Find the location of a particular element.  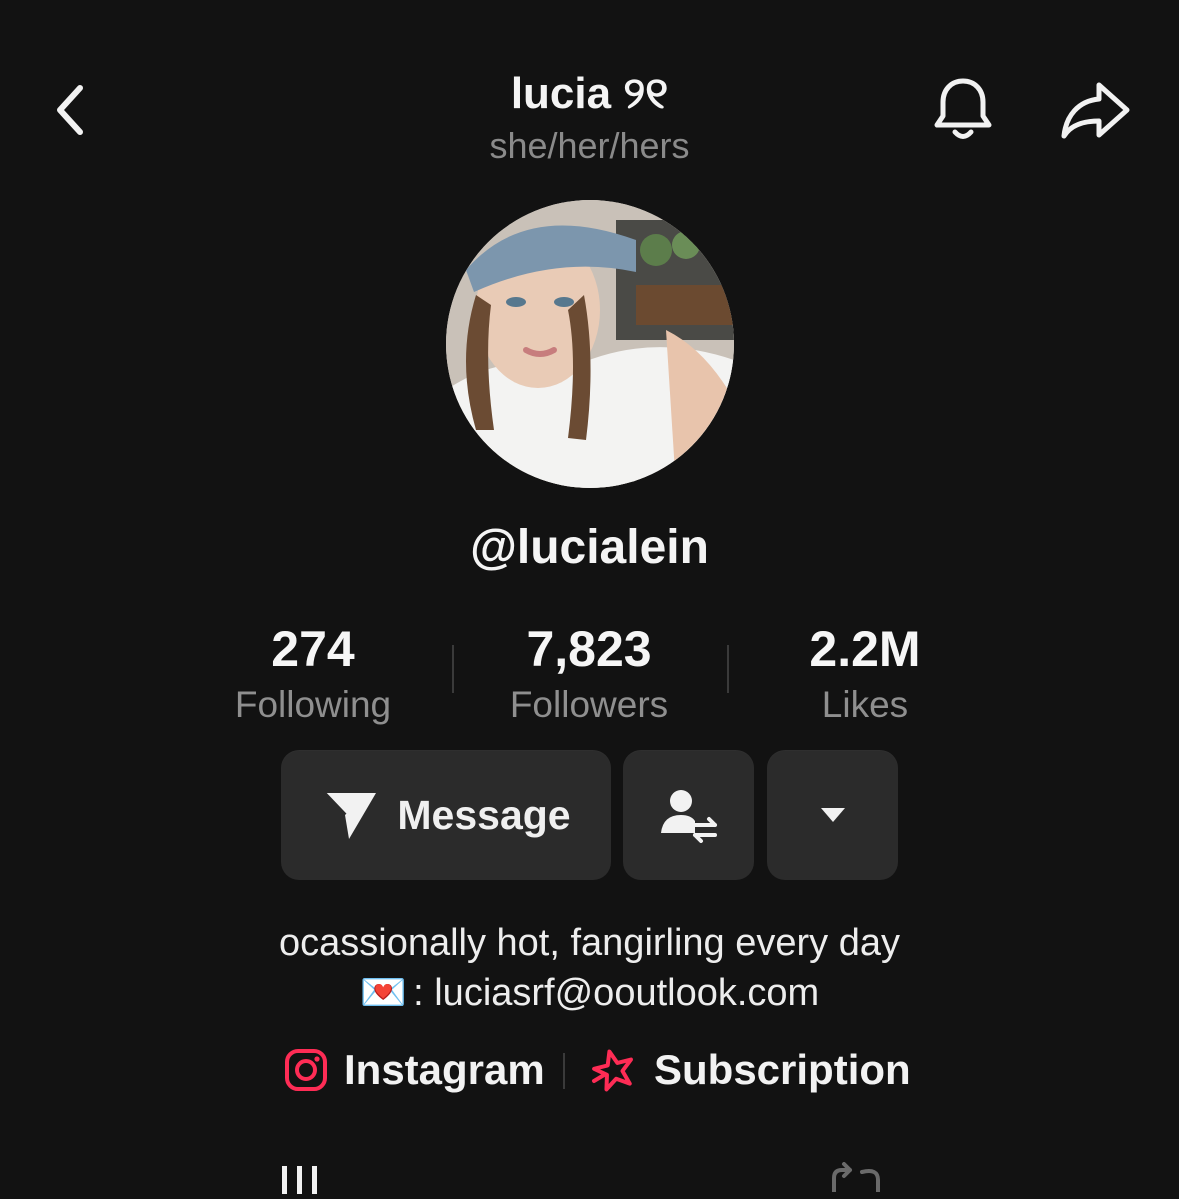

videos-tab is located at coordinates (300, 1179).